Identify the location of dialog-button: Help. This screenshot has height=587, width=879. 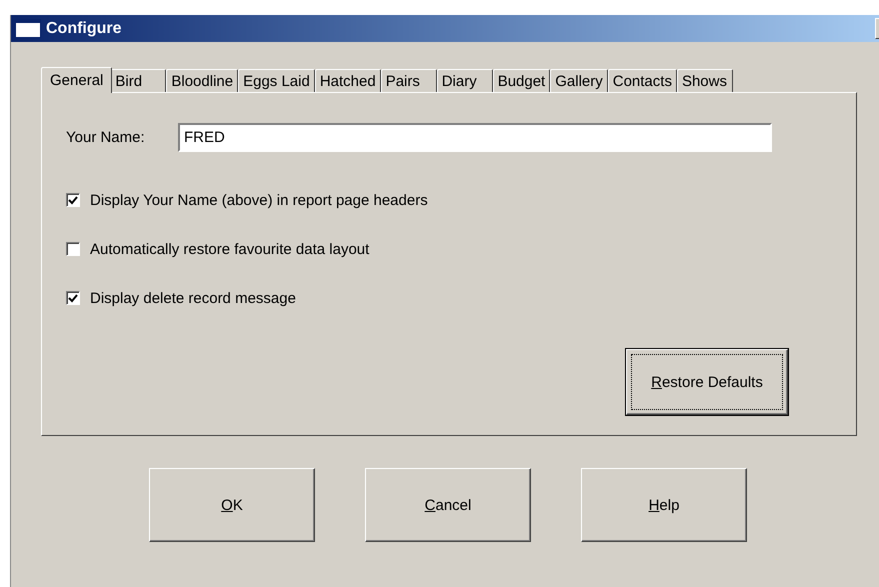
(664, 505).